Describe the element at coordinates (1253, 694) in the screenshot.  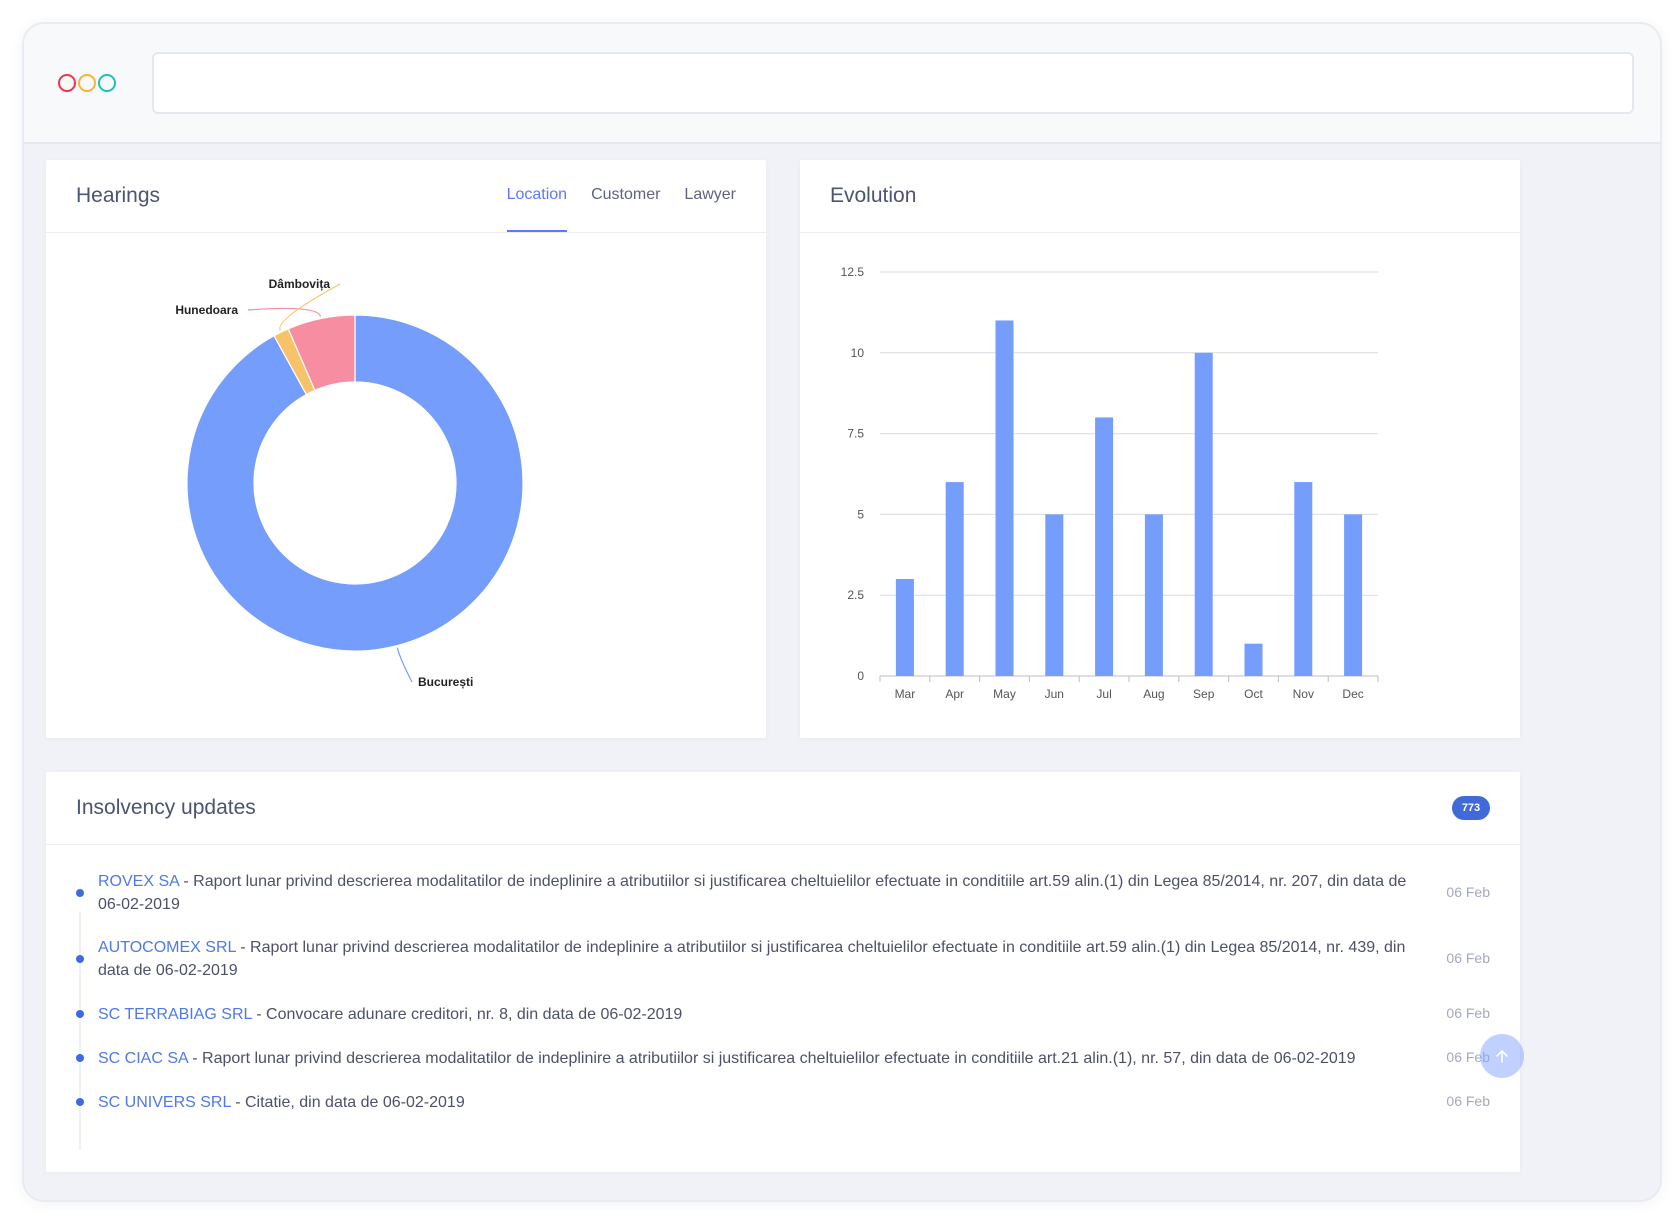
I see `x-tick-label: Oct` at that location.